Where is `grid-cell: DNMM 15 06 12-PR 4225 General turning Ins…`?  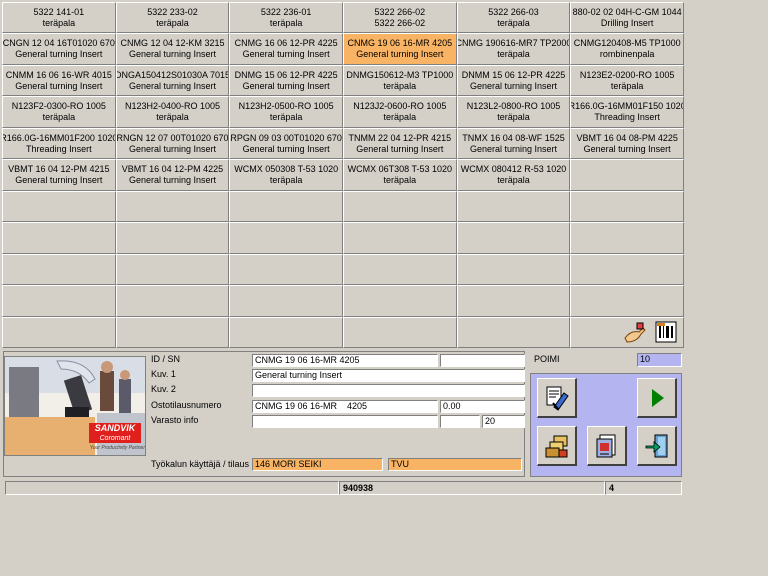 grid-cell: DNMM 15 06 12-PR 4225 General turning Ins… is located at coordinates (513, 80).